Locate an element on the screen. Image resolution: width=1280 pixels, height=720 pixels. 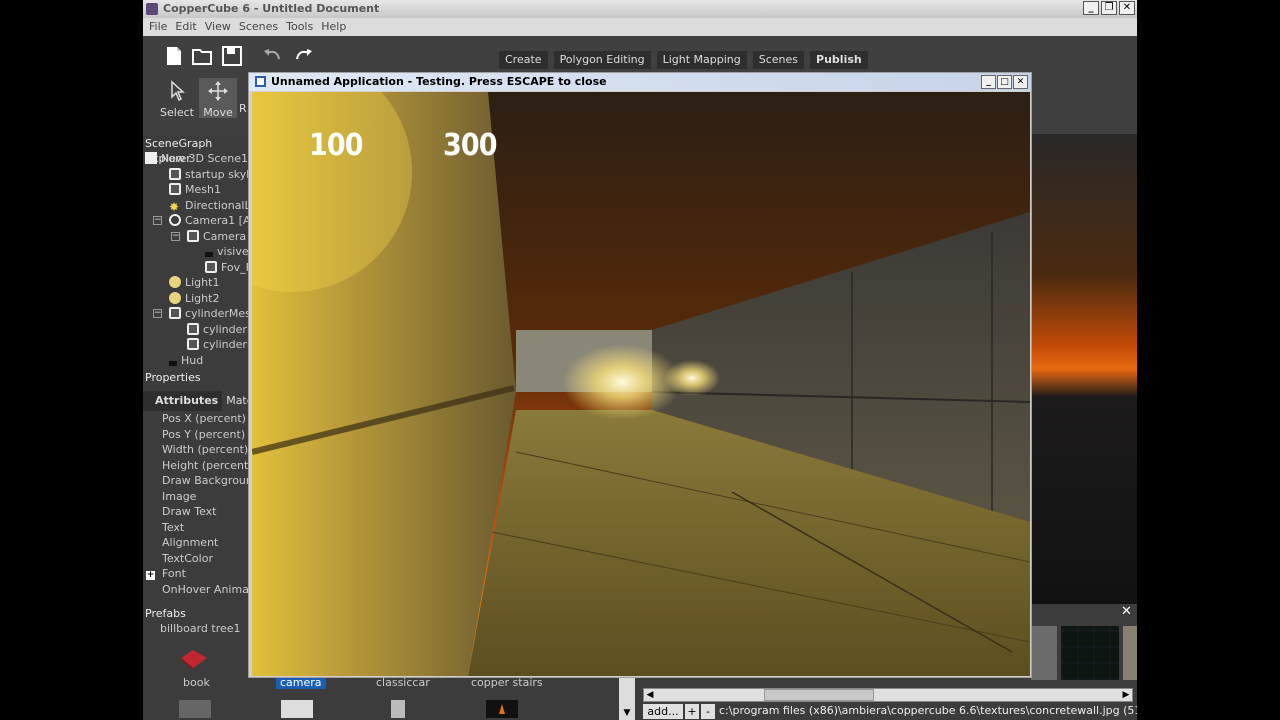
menu-help: Help is located at coordinates (335, 27).